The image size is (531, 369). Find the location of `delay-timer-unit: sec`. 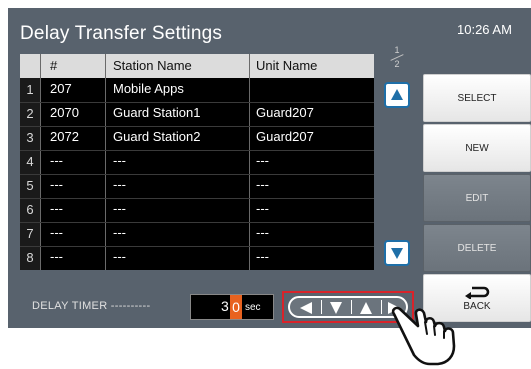

delay-timer-unit: sec is located at coordinates (253, 307).